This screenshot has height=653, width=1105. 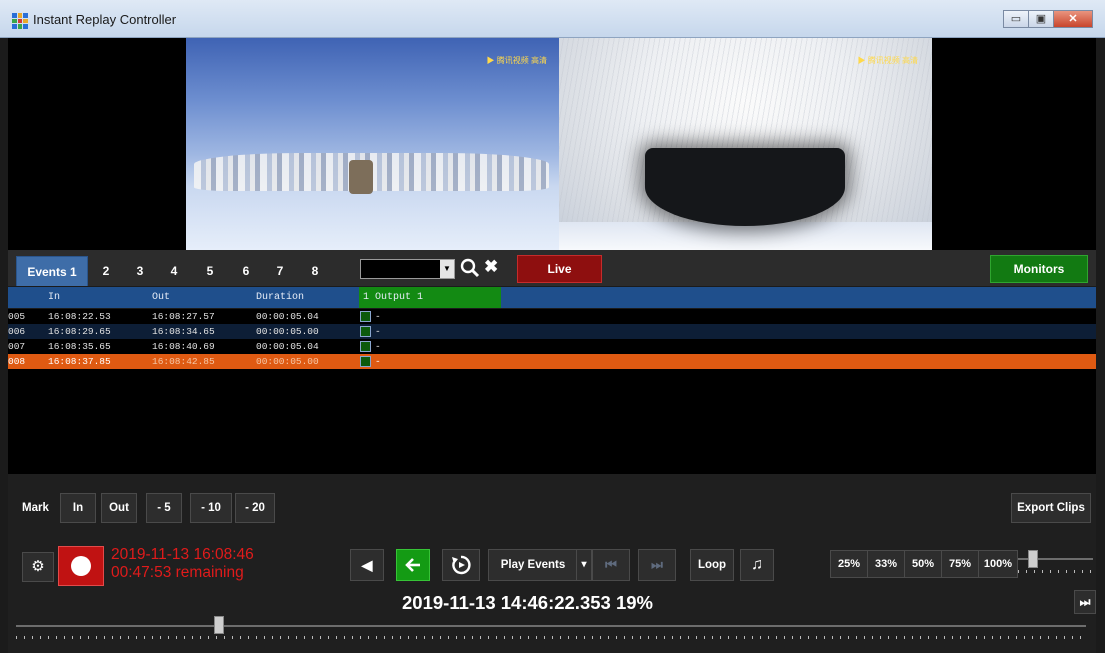 What do you see at coordinates (470, 268) in the screenshot?
I see `search-icon` at bounding box center [470, 268].